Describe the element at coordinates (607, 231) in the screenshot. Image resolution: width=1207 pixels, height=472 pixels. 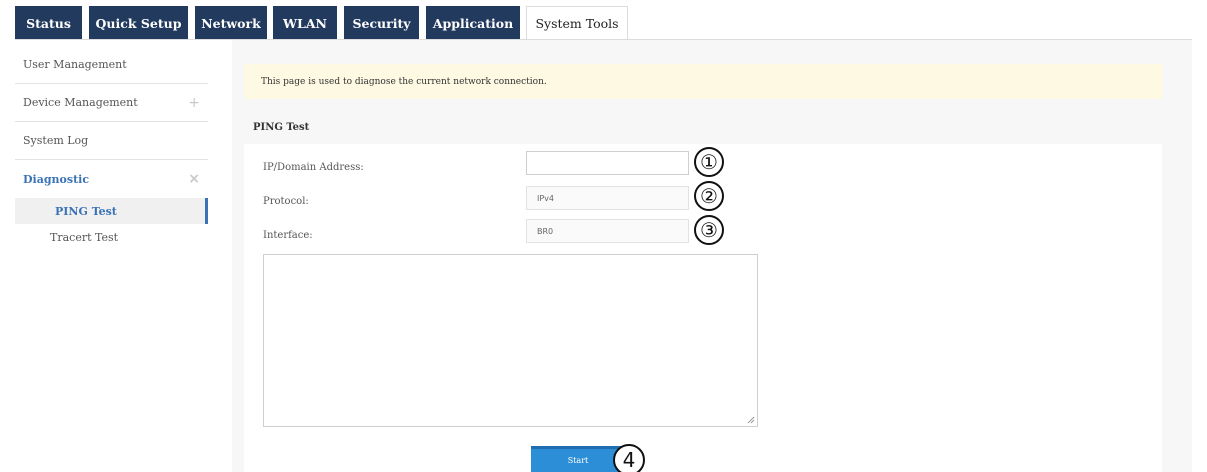
I see `interface-select: BR0` at that location.